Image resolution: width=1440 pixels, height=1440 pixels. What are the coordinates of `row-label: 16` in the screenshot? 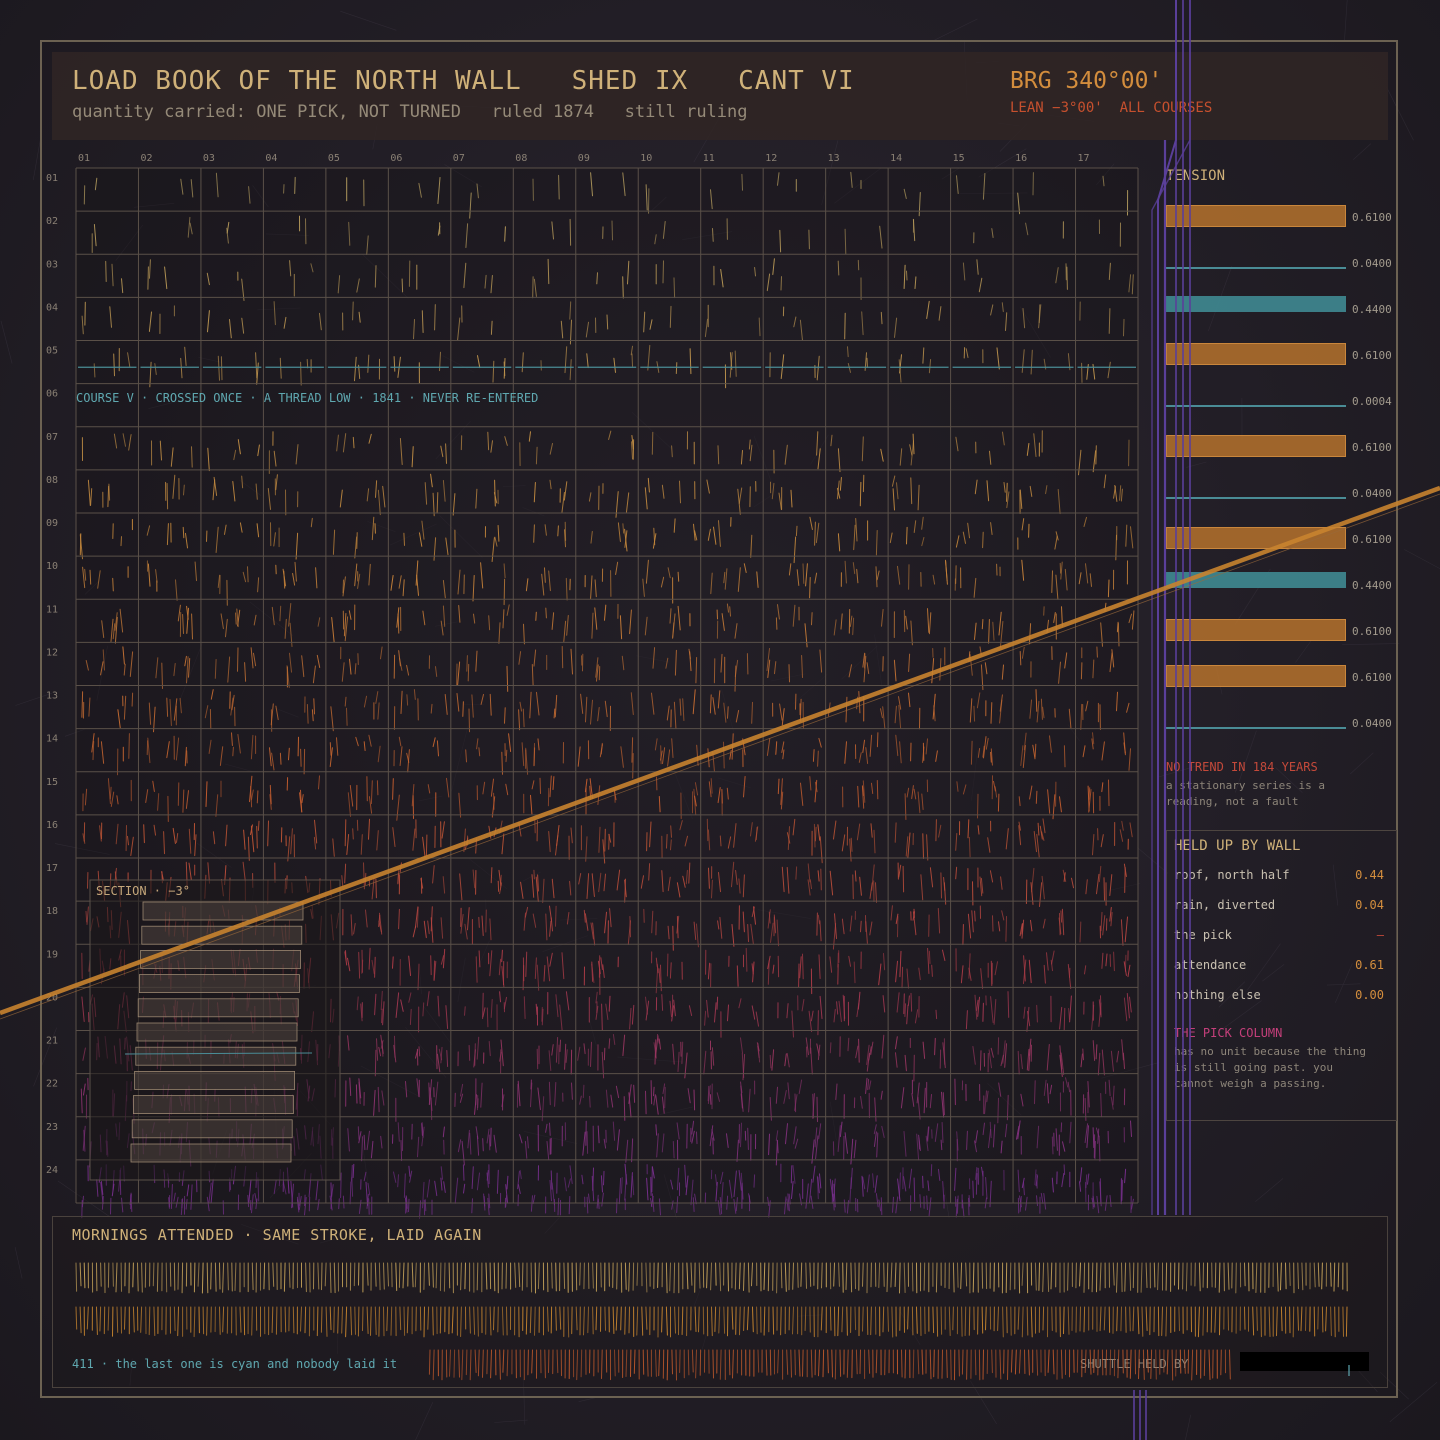 It's located at (52, 825).